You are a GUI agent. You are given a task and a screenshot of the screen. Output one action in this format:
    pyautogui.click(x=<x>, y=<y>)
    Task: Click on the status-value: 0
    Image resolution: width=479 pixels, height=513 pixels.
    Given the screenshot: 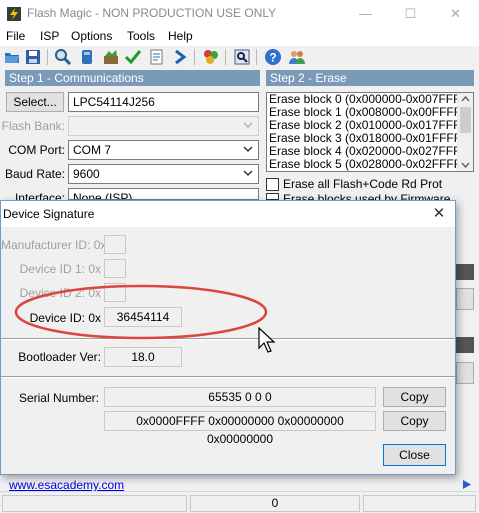 What is the action you would take?
    pyautogui.click(x=275, y=503)
    